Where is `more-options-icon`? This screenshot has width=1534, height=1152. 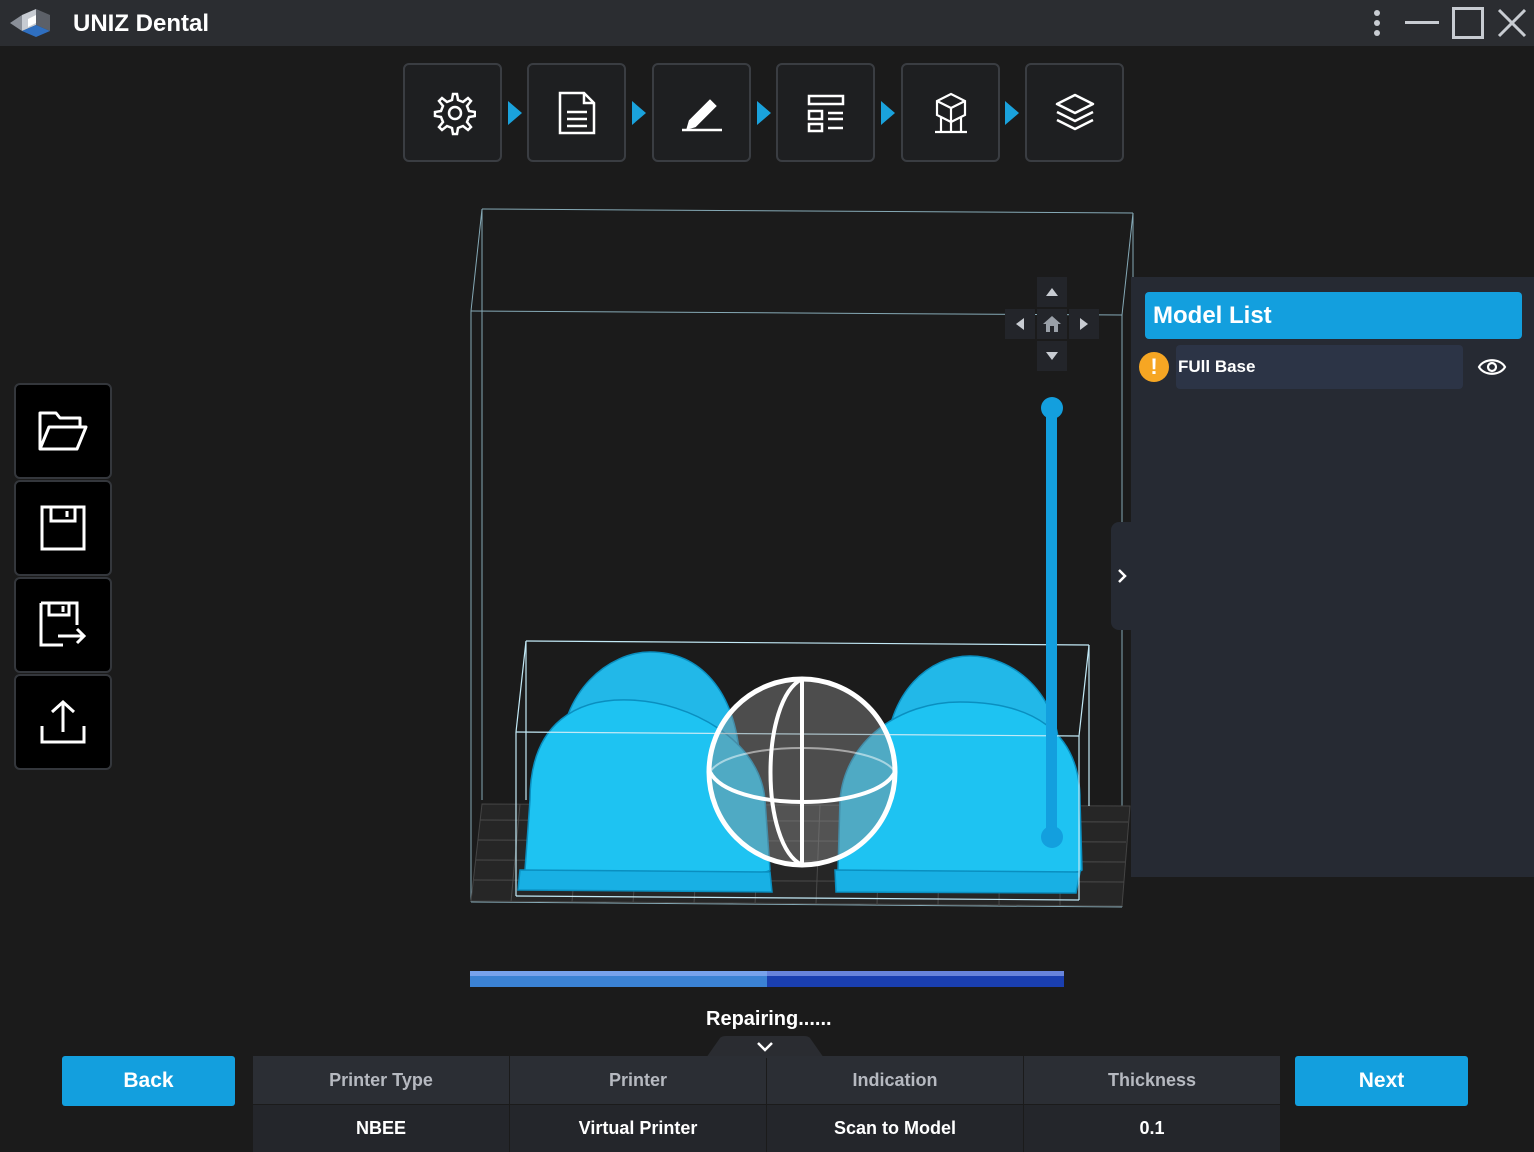 more-options-icon is located at coordinates (1377, 23).